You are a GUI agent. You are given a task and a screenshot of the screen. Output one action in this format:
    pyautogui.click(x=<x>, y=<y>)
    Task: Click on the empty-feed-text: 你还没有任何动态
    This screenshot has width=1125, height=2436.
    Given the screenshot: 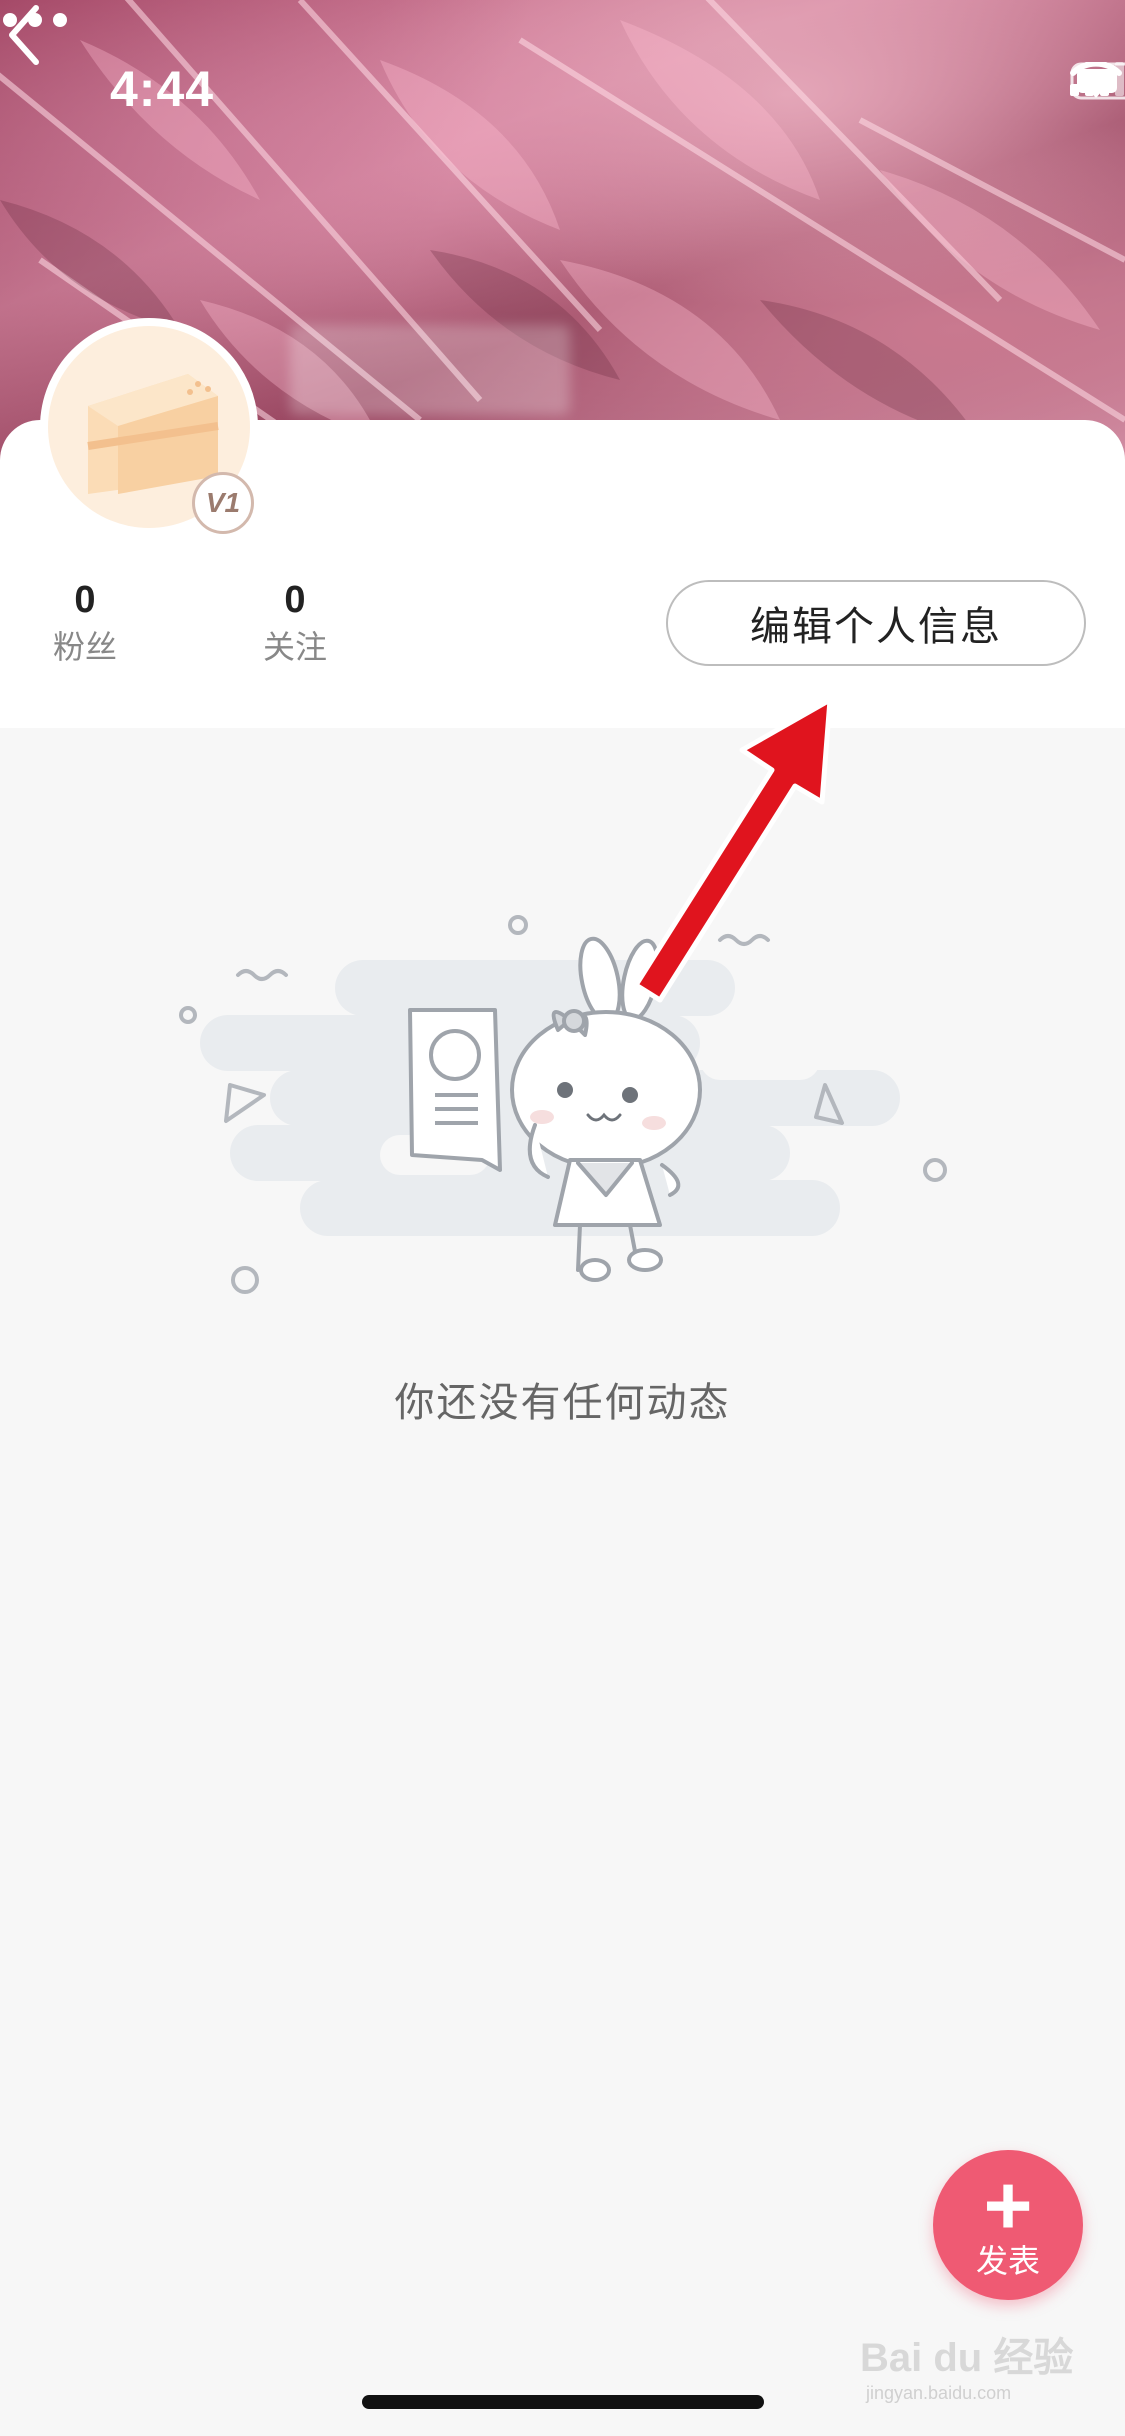 What is the action you would take?
    pyautogui.click(x=562, y=1403)
    